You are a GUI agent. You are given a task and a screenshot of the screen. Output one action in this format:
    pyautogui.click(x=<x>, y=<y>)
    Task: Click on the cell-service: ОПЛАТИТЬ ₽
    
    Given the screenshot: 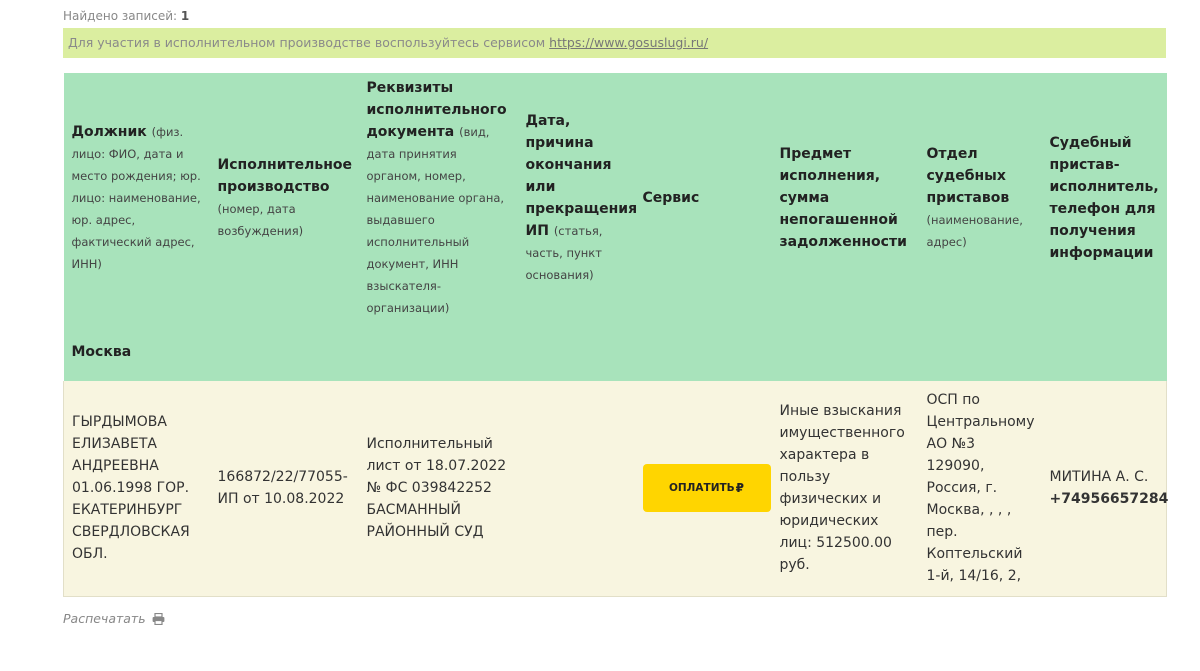 What is the action you would take?
    pyautogui.click(x=703, y=489)
    